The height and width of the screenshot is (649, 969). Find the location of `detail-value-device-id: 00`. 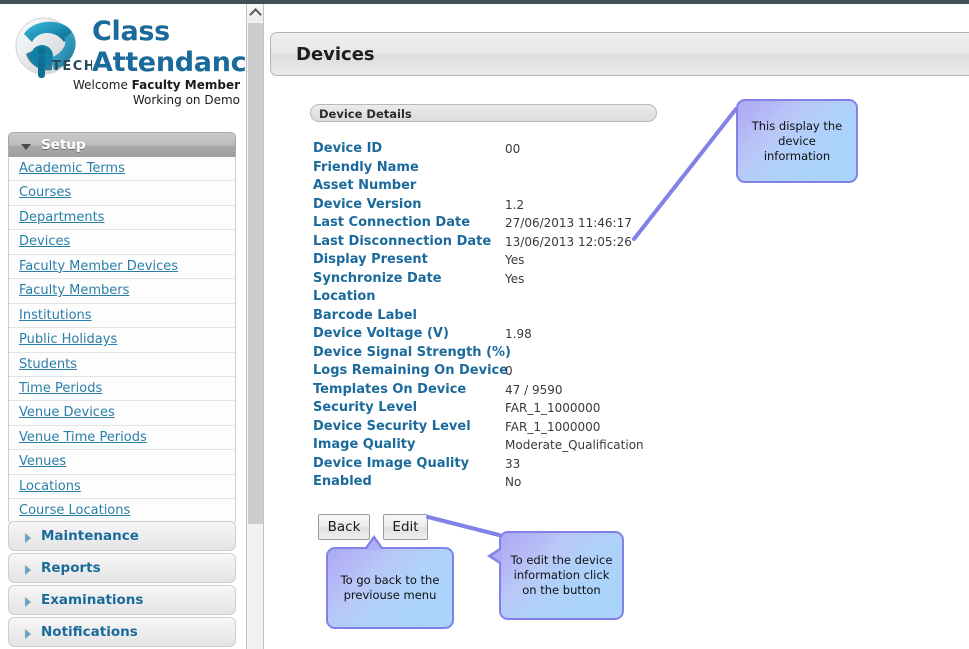

detail-value-device-id: 00 is located at coordinates (513, 149).